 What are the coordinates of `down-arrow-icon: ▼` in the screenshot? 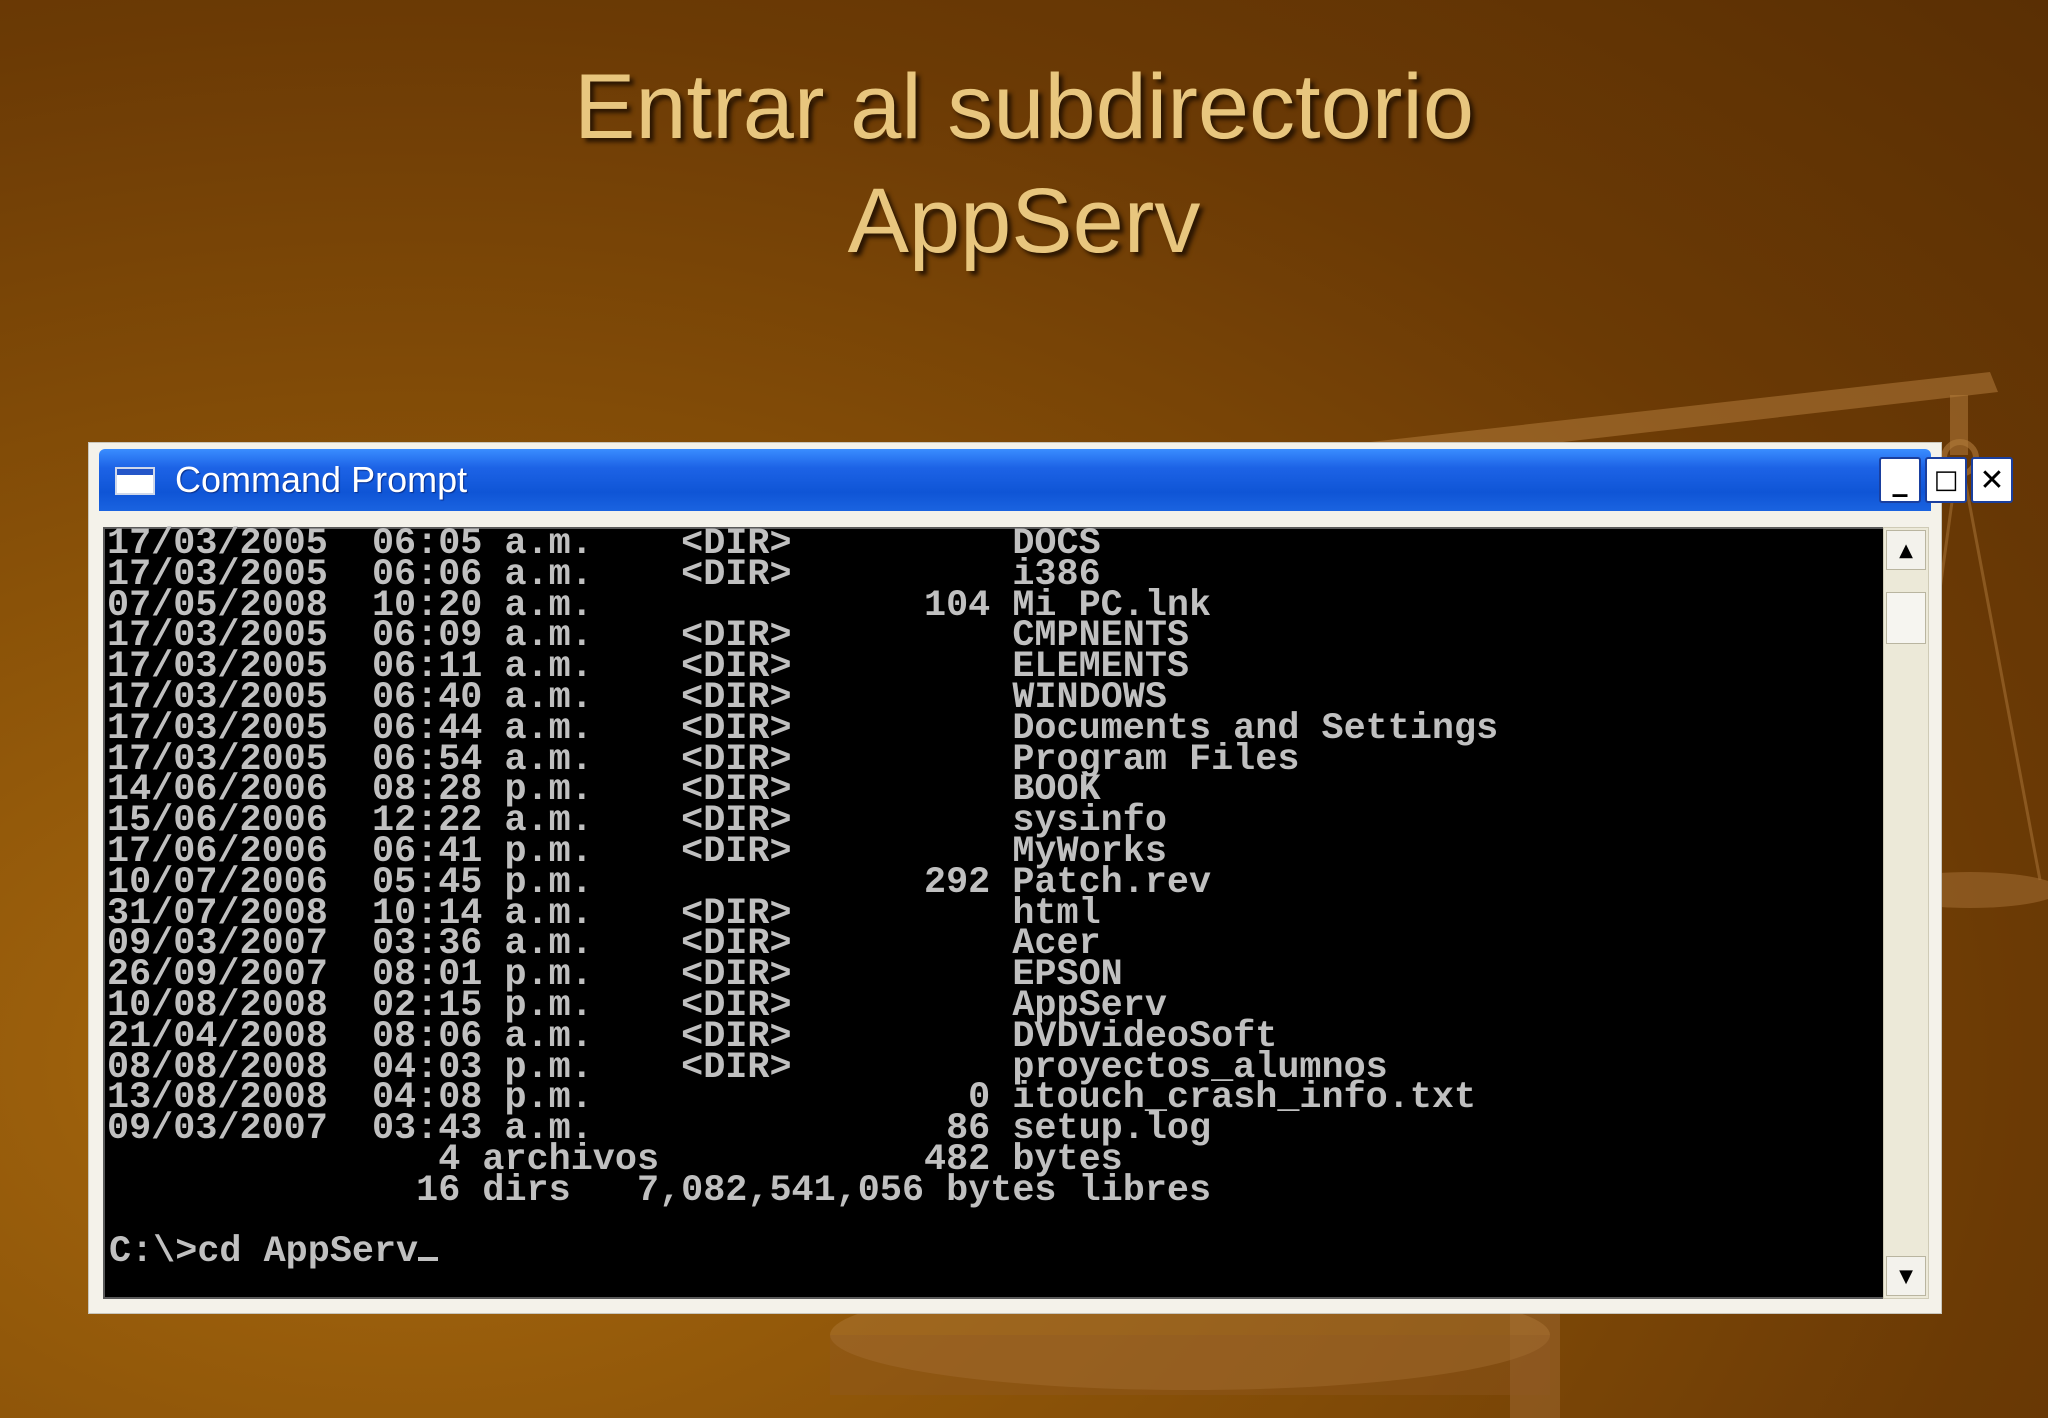 It's located at (1906, 1276).